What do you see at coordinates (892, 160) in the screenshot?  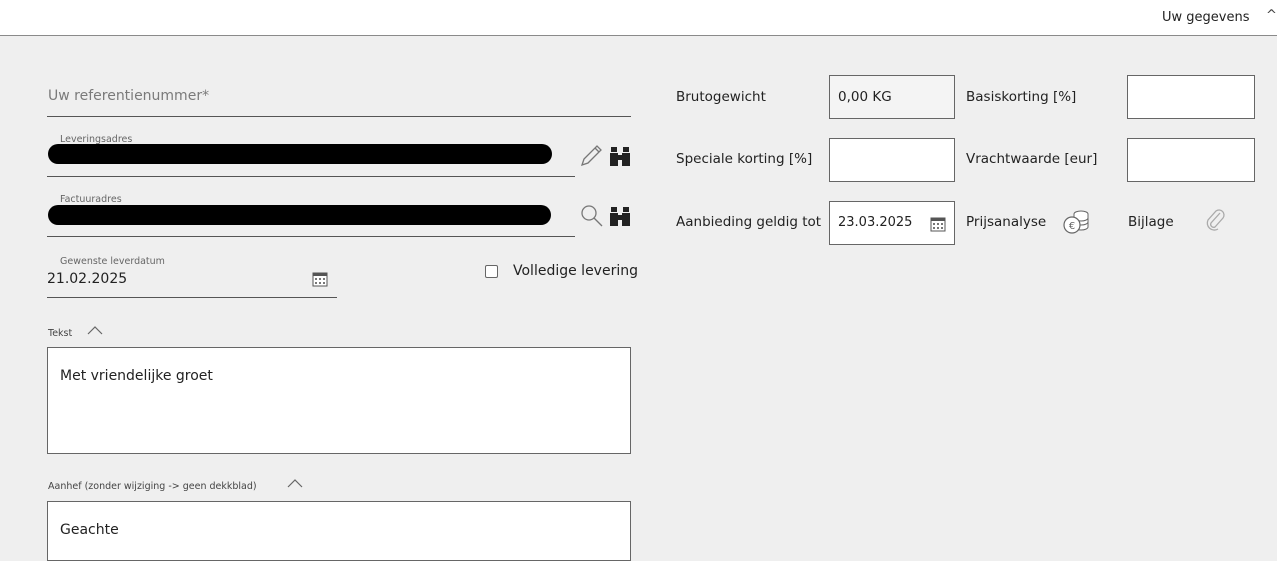 I see `special-discount-input` at bounding box center [892, 160].